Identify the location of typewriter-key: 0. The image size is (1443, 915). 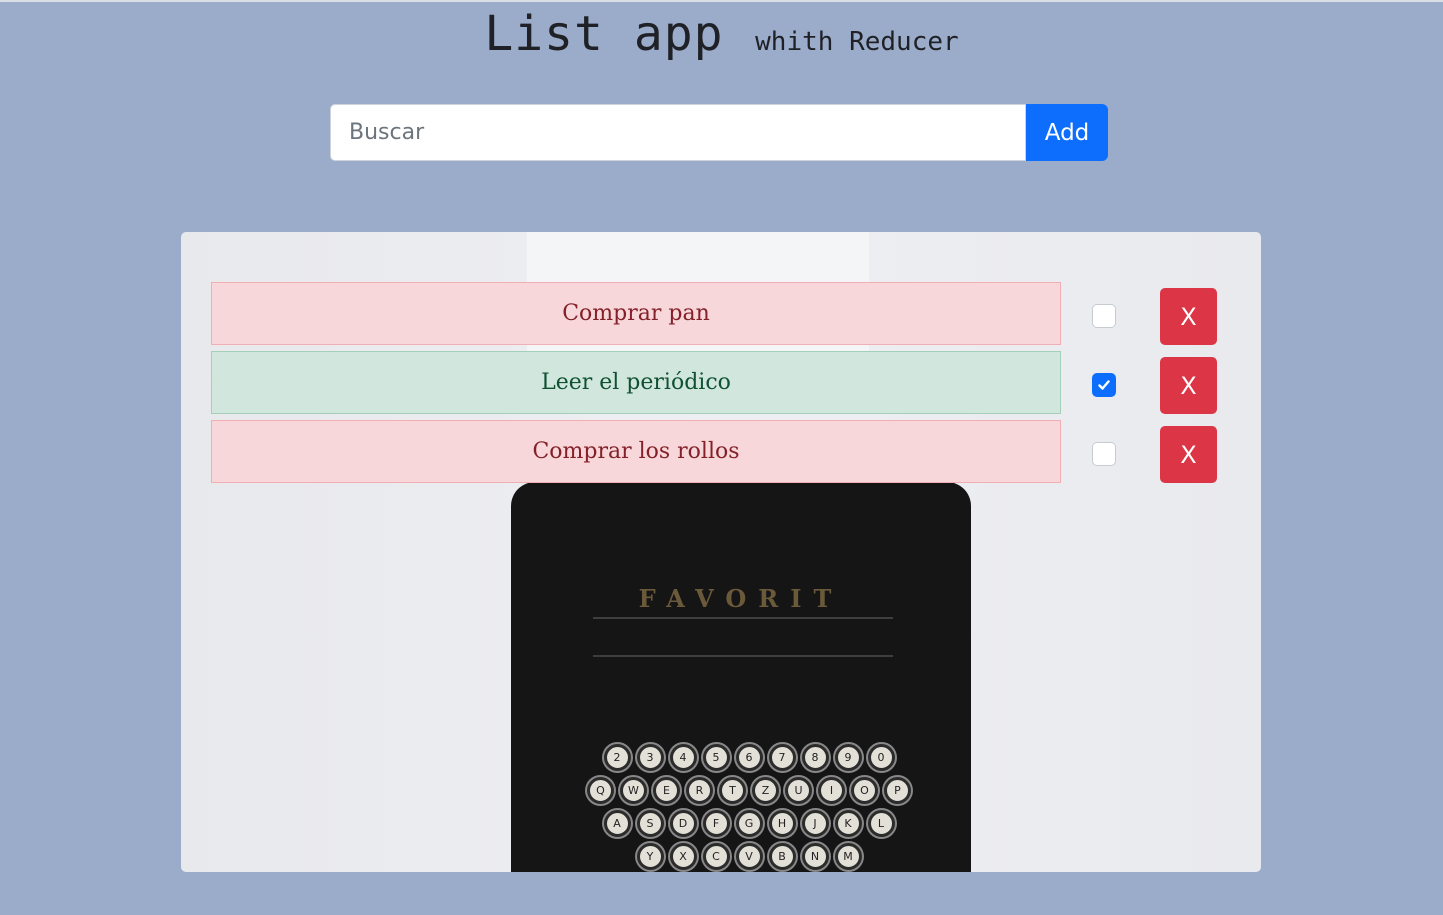
(881, 757).